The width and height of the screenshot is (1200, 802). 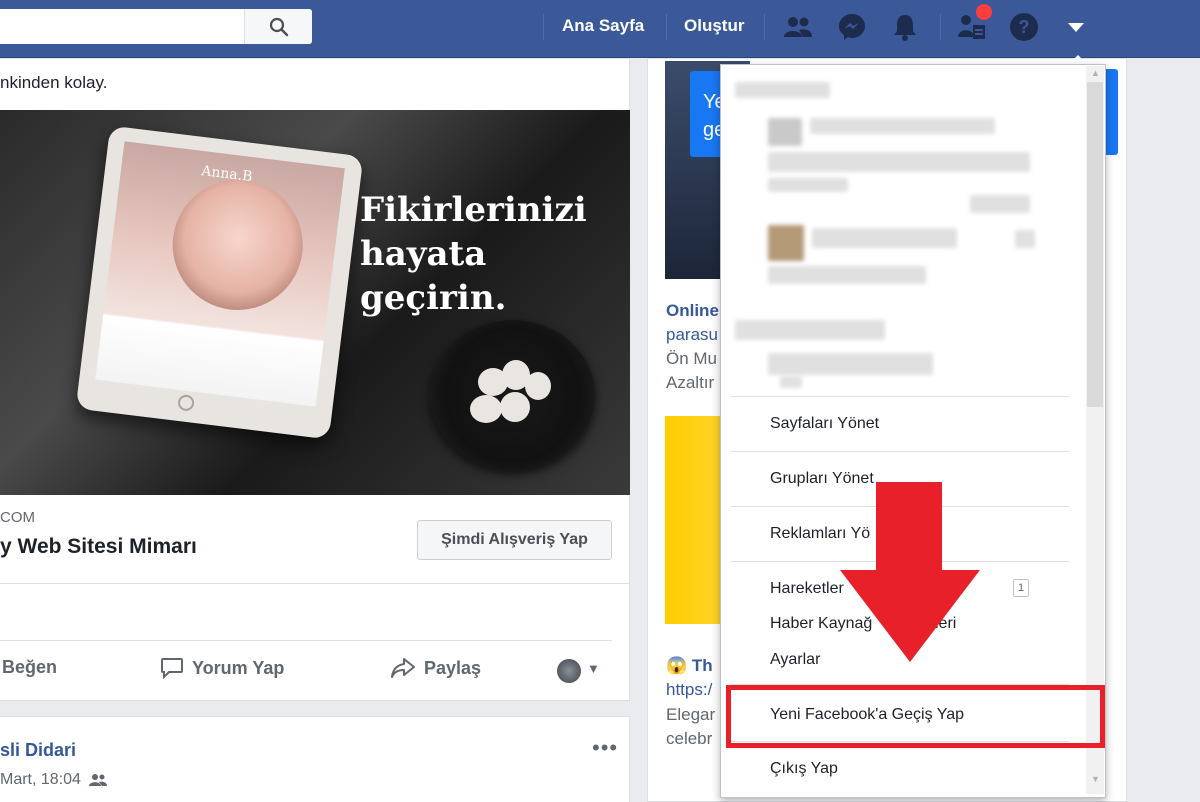 I want to click on red-arrow-head, so click(x=910, y=616).